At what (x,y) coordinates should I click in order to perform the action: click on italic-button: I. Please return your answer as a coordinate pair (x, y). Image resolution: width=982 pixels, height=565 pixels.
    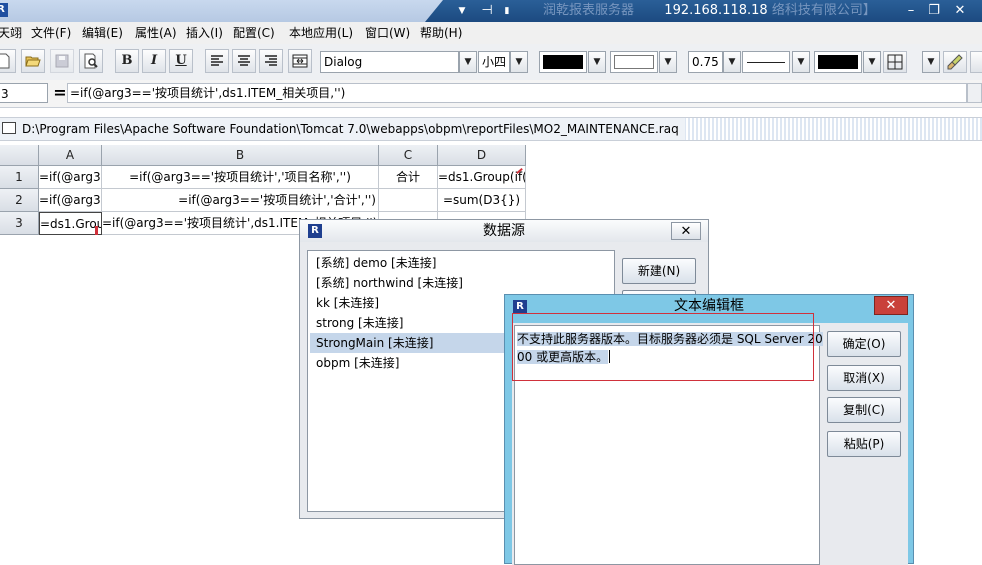
    Looking at the image, I should click on (154, 61).